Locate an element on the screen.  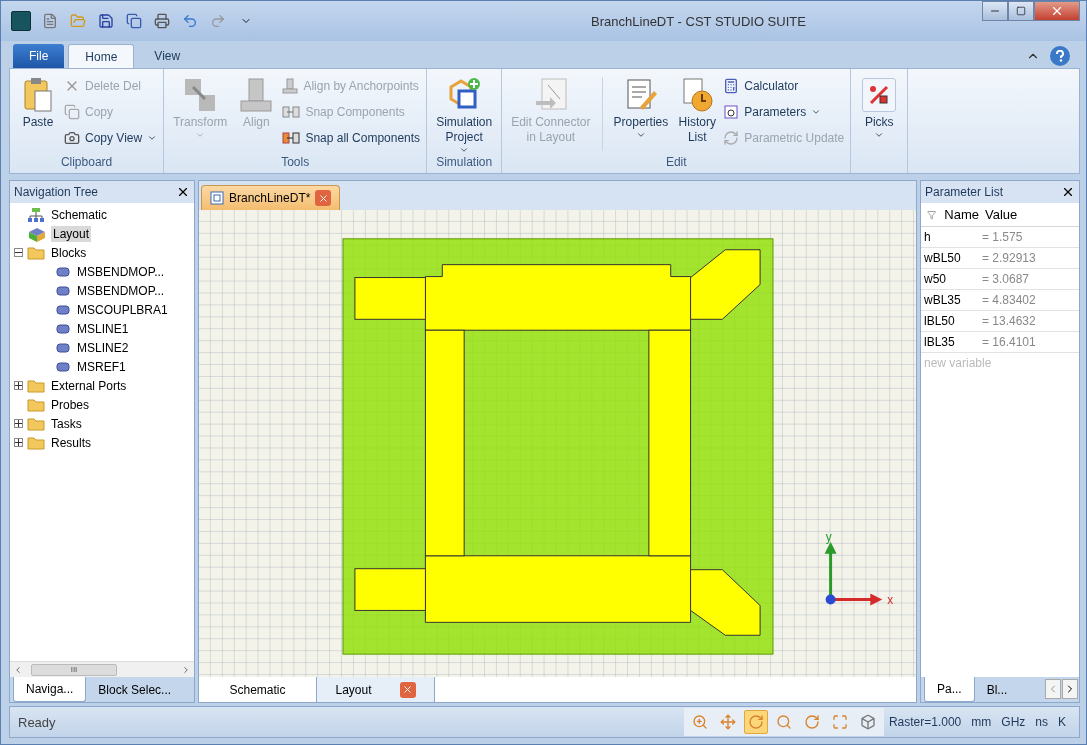
scroll-right-icon is located at coordinates (186, 669).